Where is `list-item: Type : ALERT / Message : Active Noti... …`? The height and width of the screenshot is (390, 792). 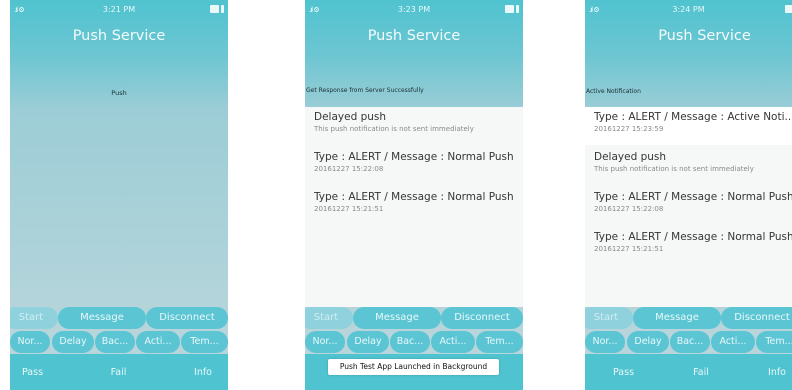
list-item: Type : ALERT / Message : Active Noti... … is located at coordinates (693, 131).